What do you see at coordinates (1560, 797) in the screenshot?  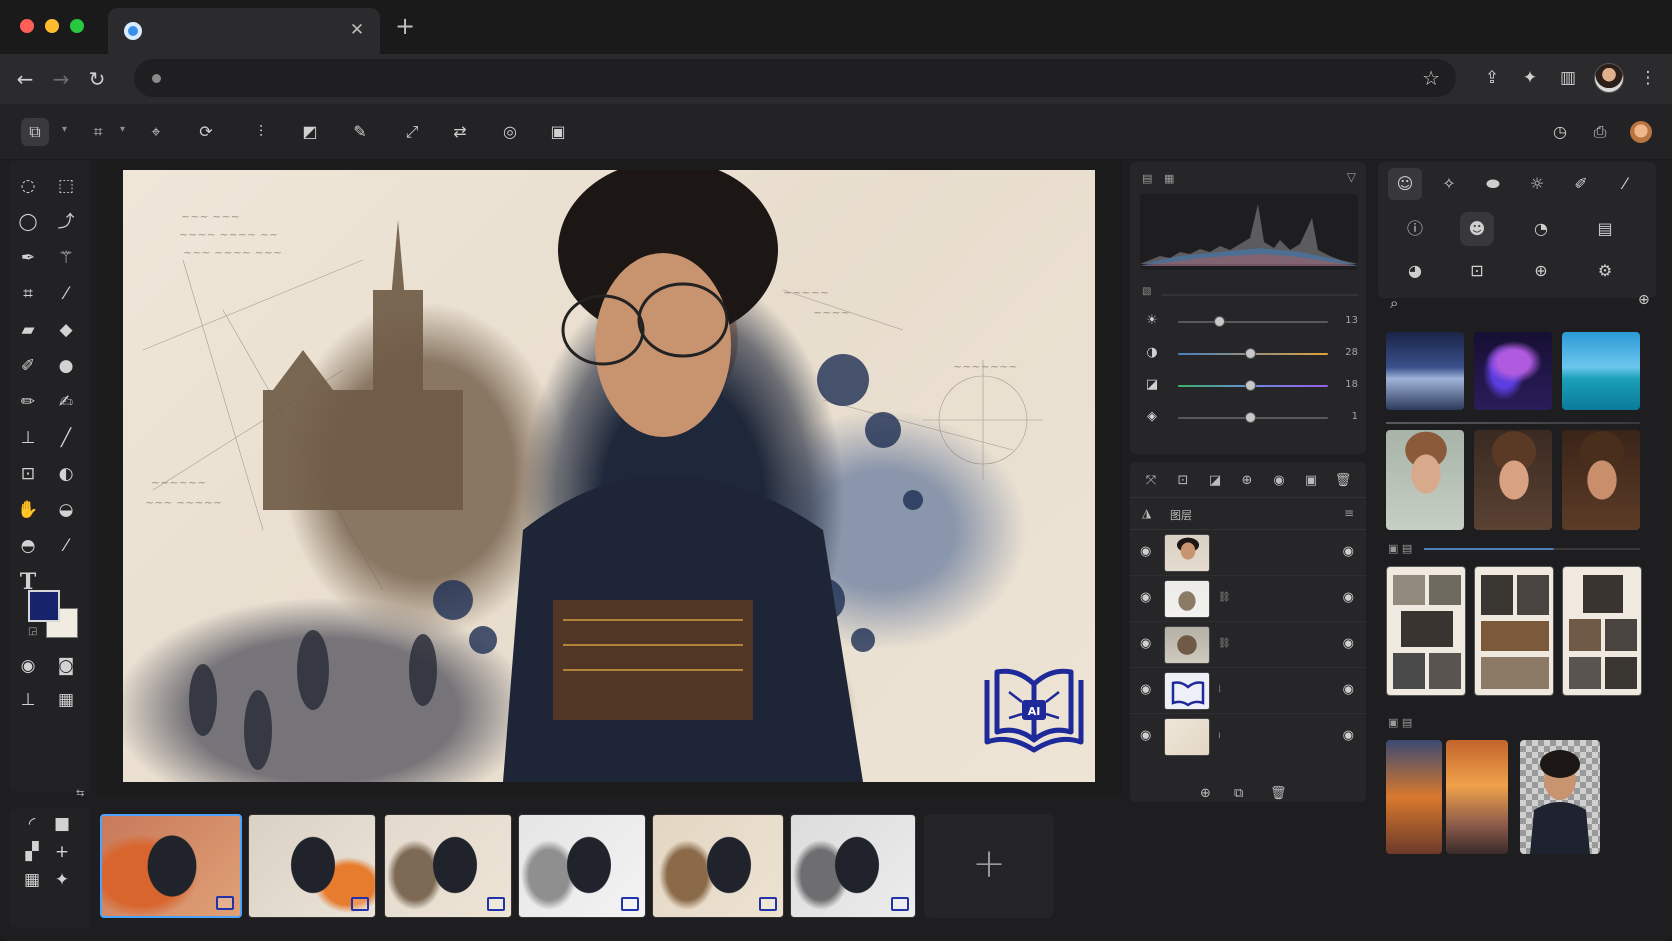 I see `asset-cutout-person` at bounding box center [1560, 797].